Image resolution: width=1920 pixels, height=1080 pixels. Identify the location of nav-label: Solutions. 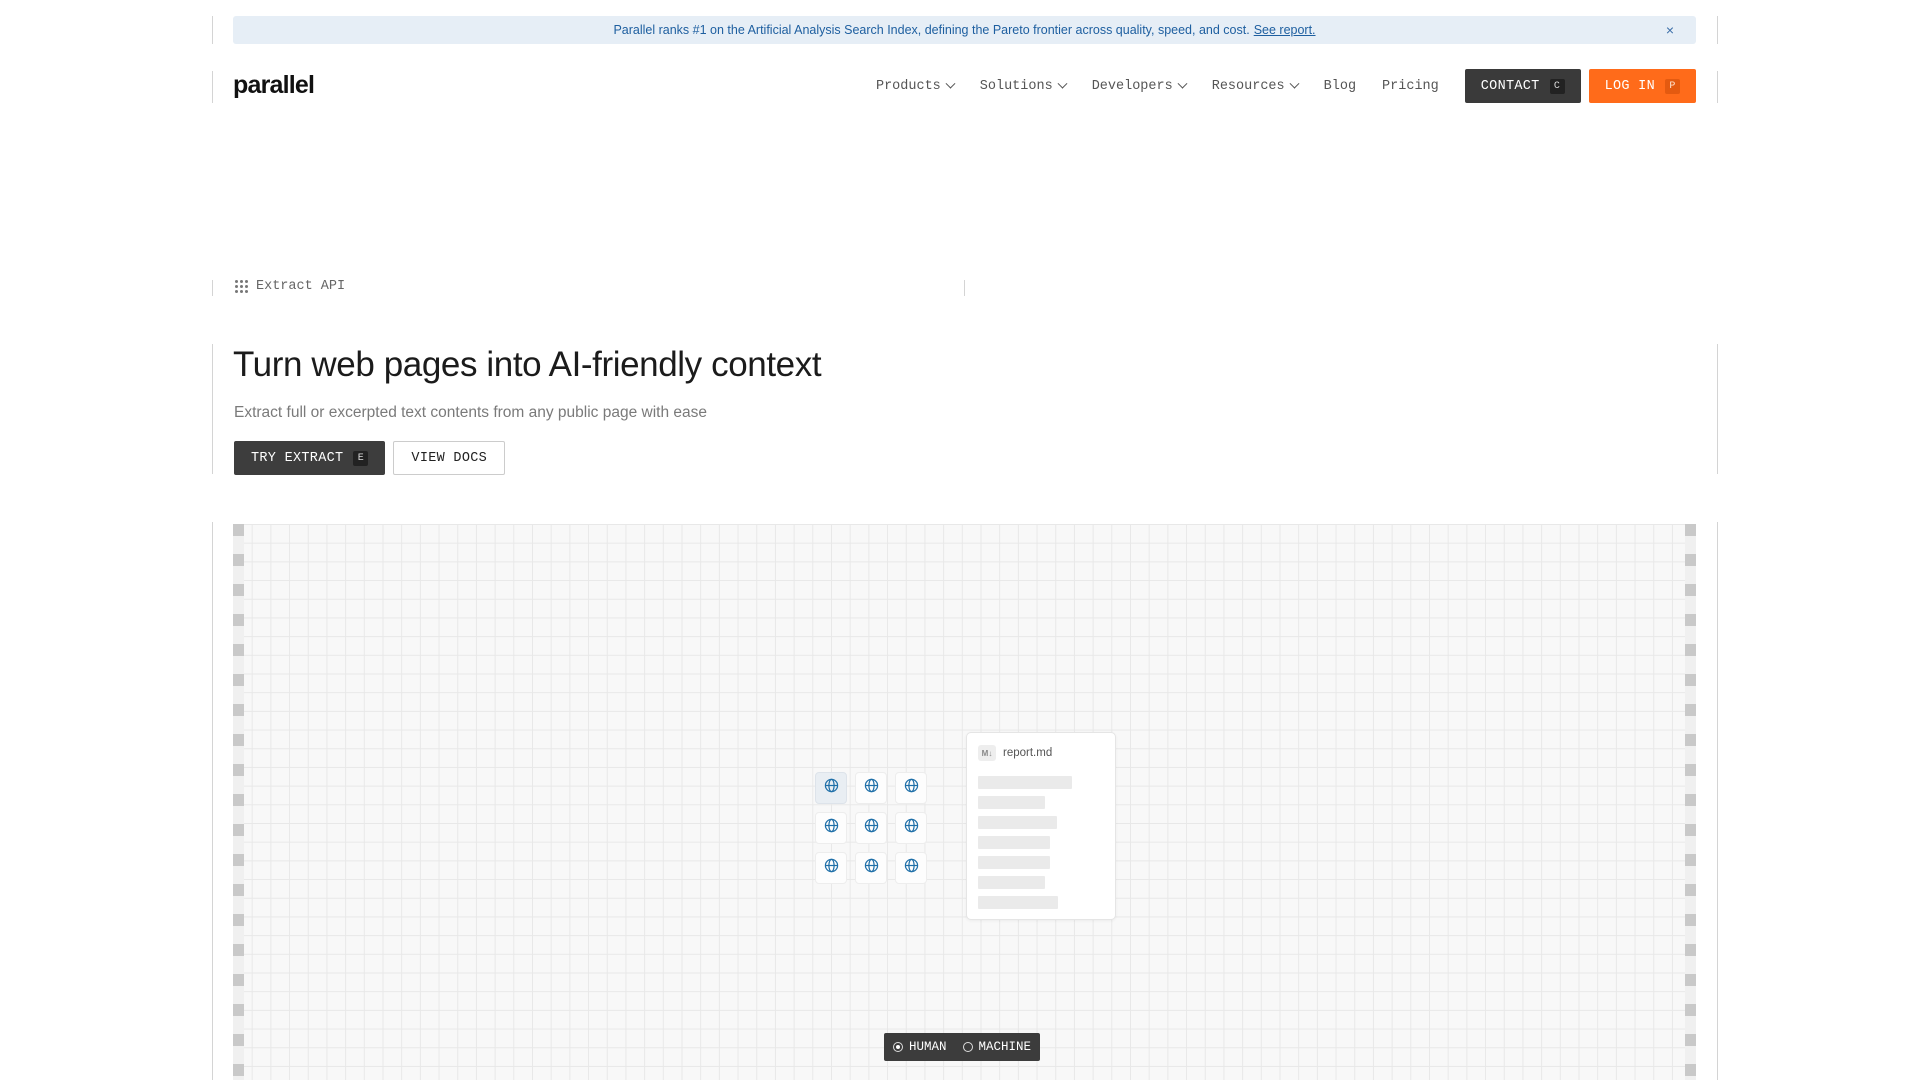
(1016, 86).